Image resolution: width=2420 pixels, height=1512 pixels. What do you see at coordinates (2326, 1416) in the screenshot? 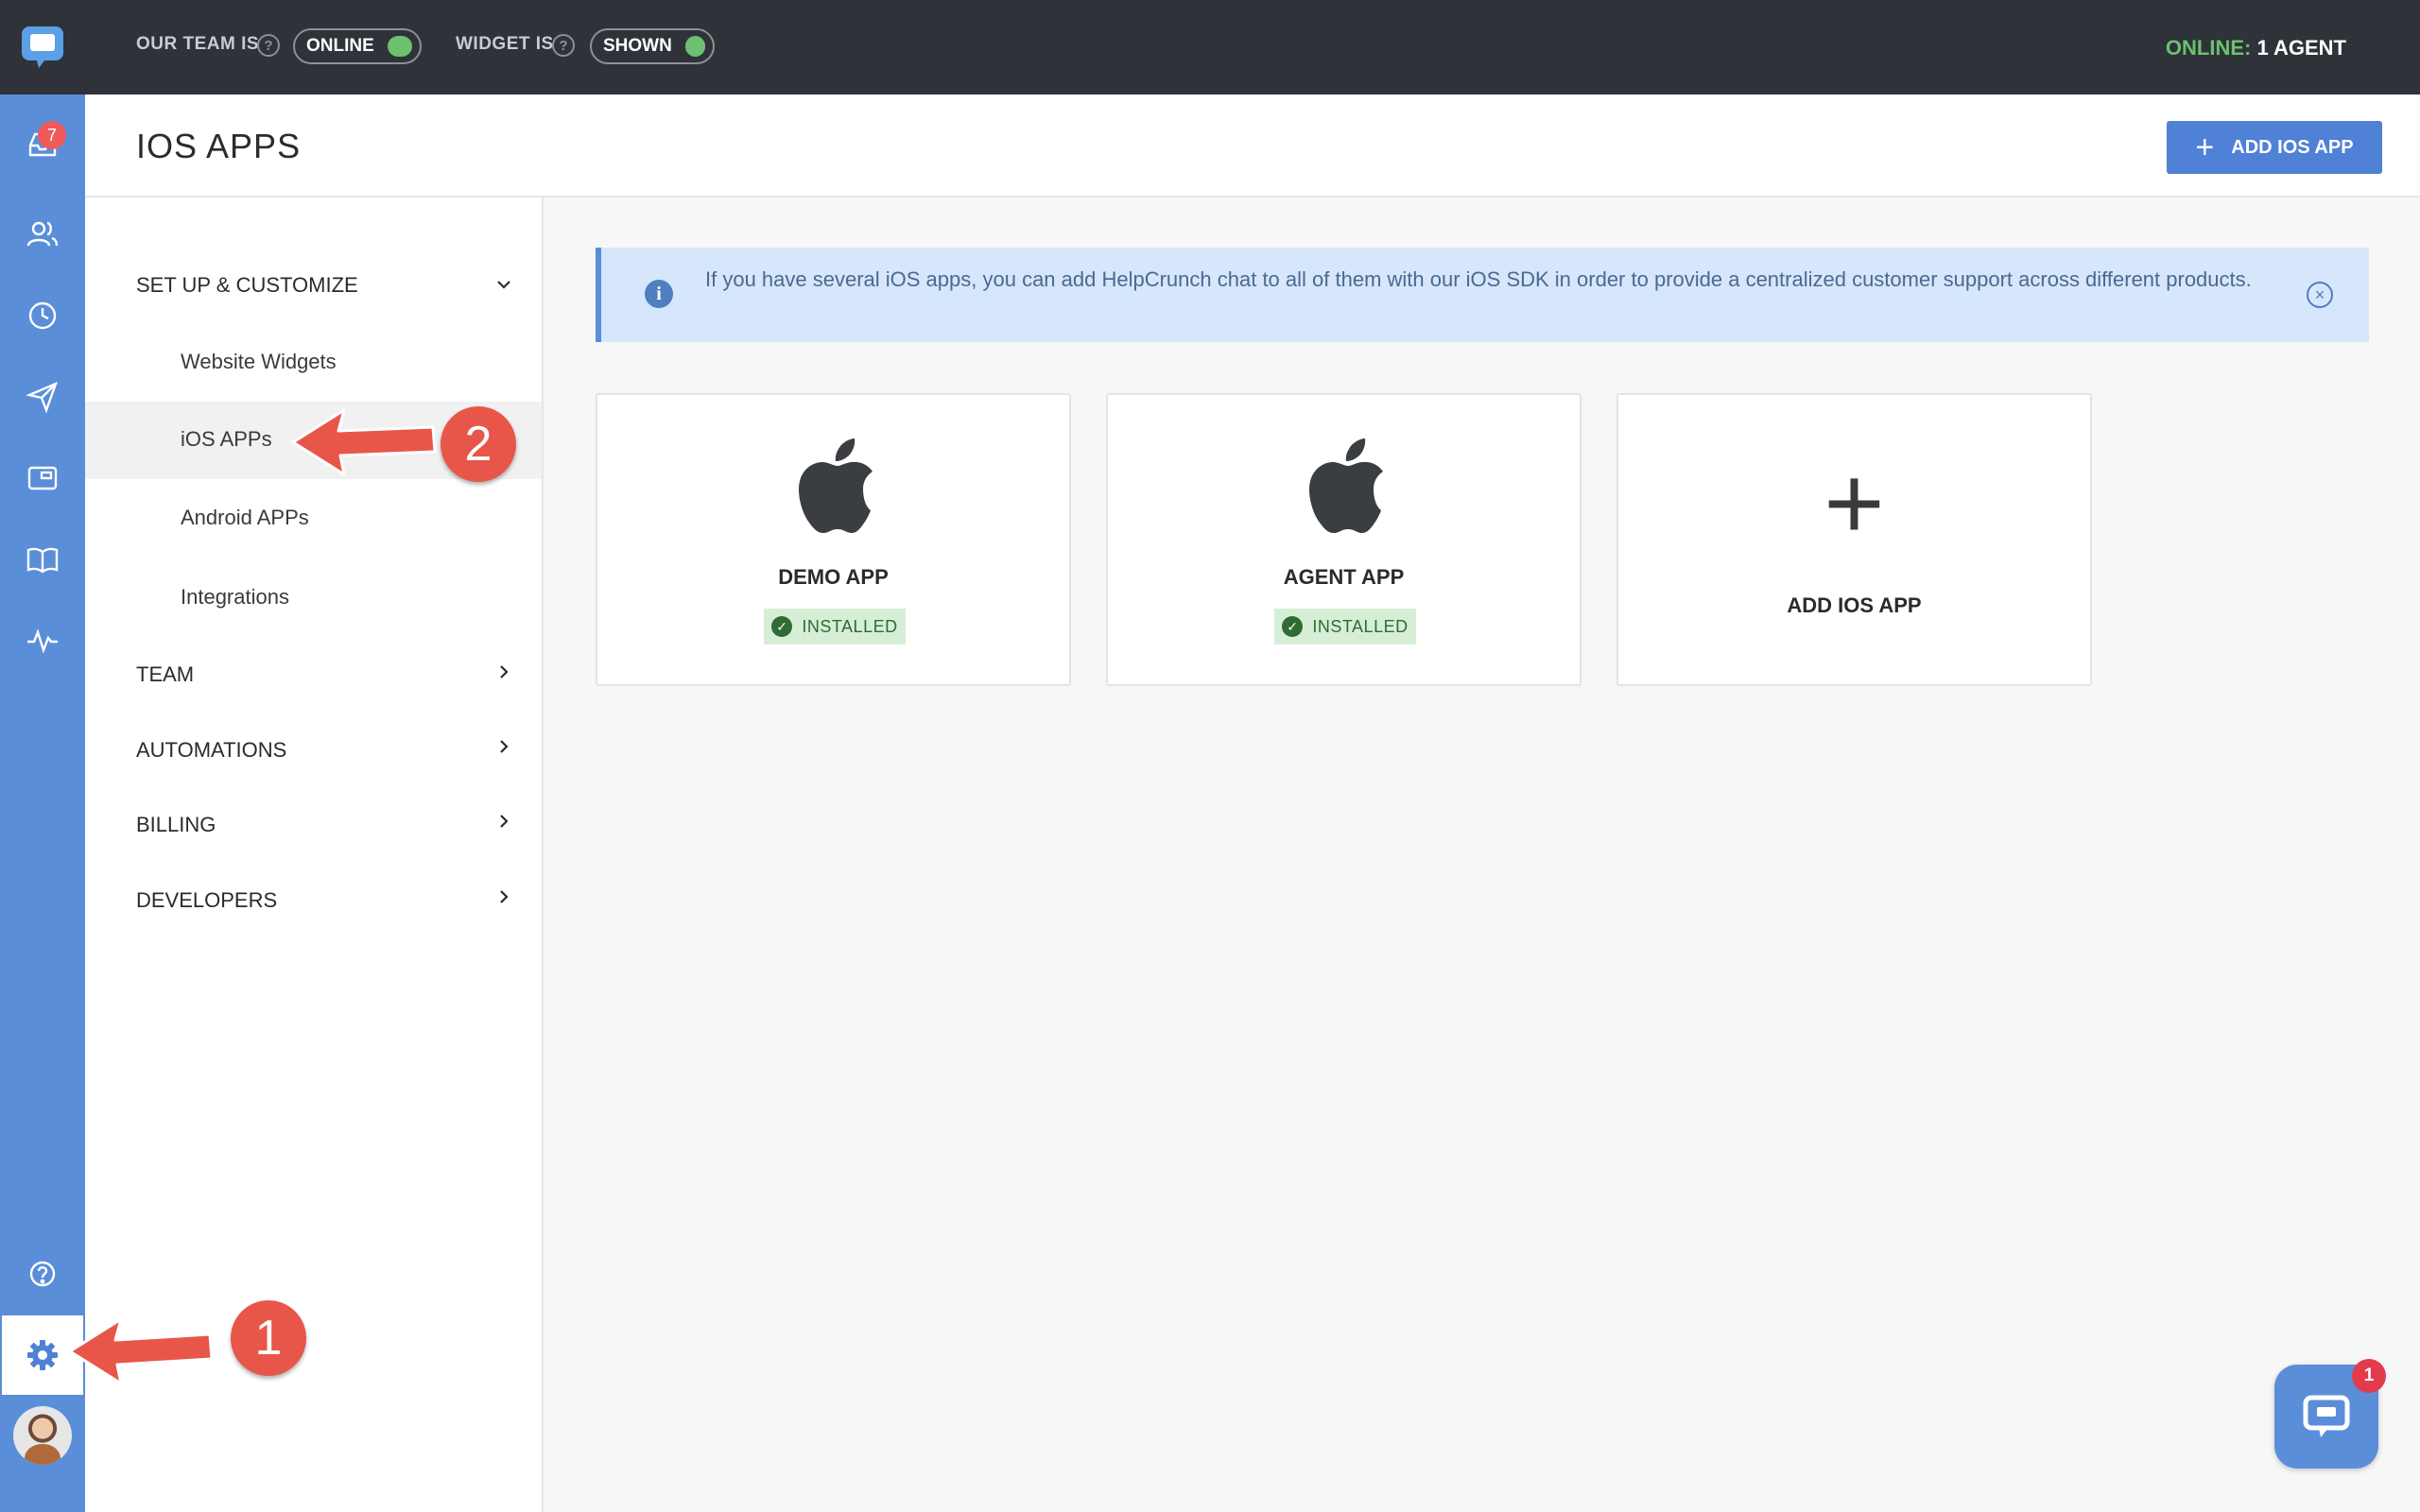
I see `chat-bubble-icon` at bounding box center [2326, 1416].